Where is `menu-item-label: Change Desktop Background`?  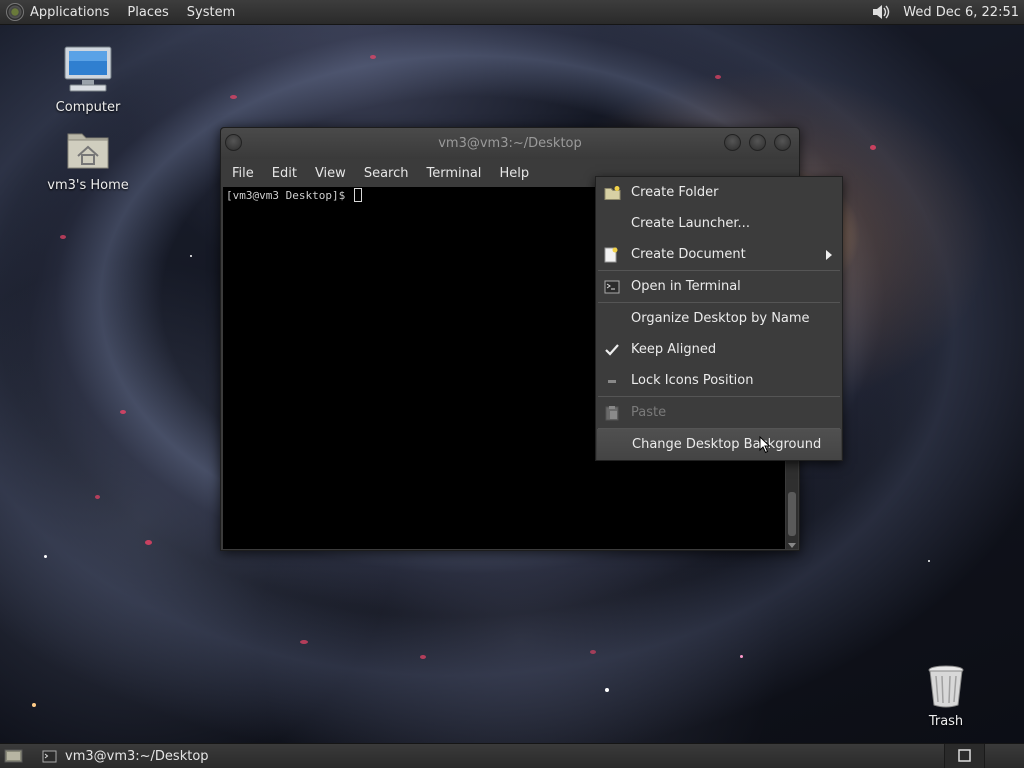
menu-item-label: Change Desktop Background is located at coordinates (727, 444).